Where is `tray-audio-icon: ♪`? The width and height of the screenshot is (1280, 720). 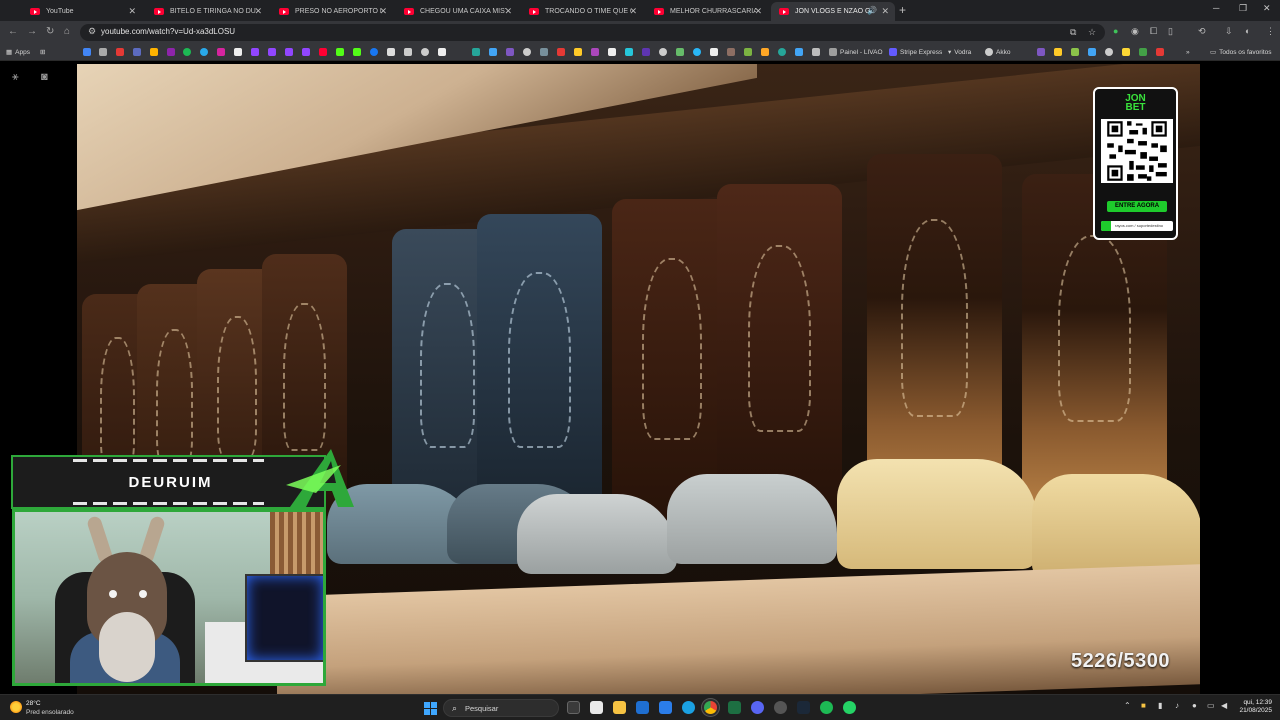 tray-audio-icon: ♪ is located at coordinates (1177, 705).